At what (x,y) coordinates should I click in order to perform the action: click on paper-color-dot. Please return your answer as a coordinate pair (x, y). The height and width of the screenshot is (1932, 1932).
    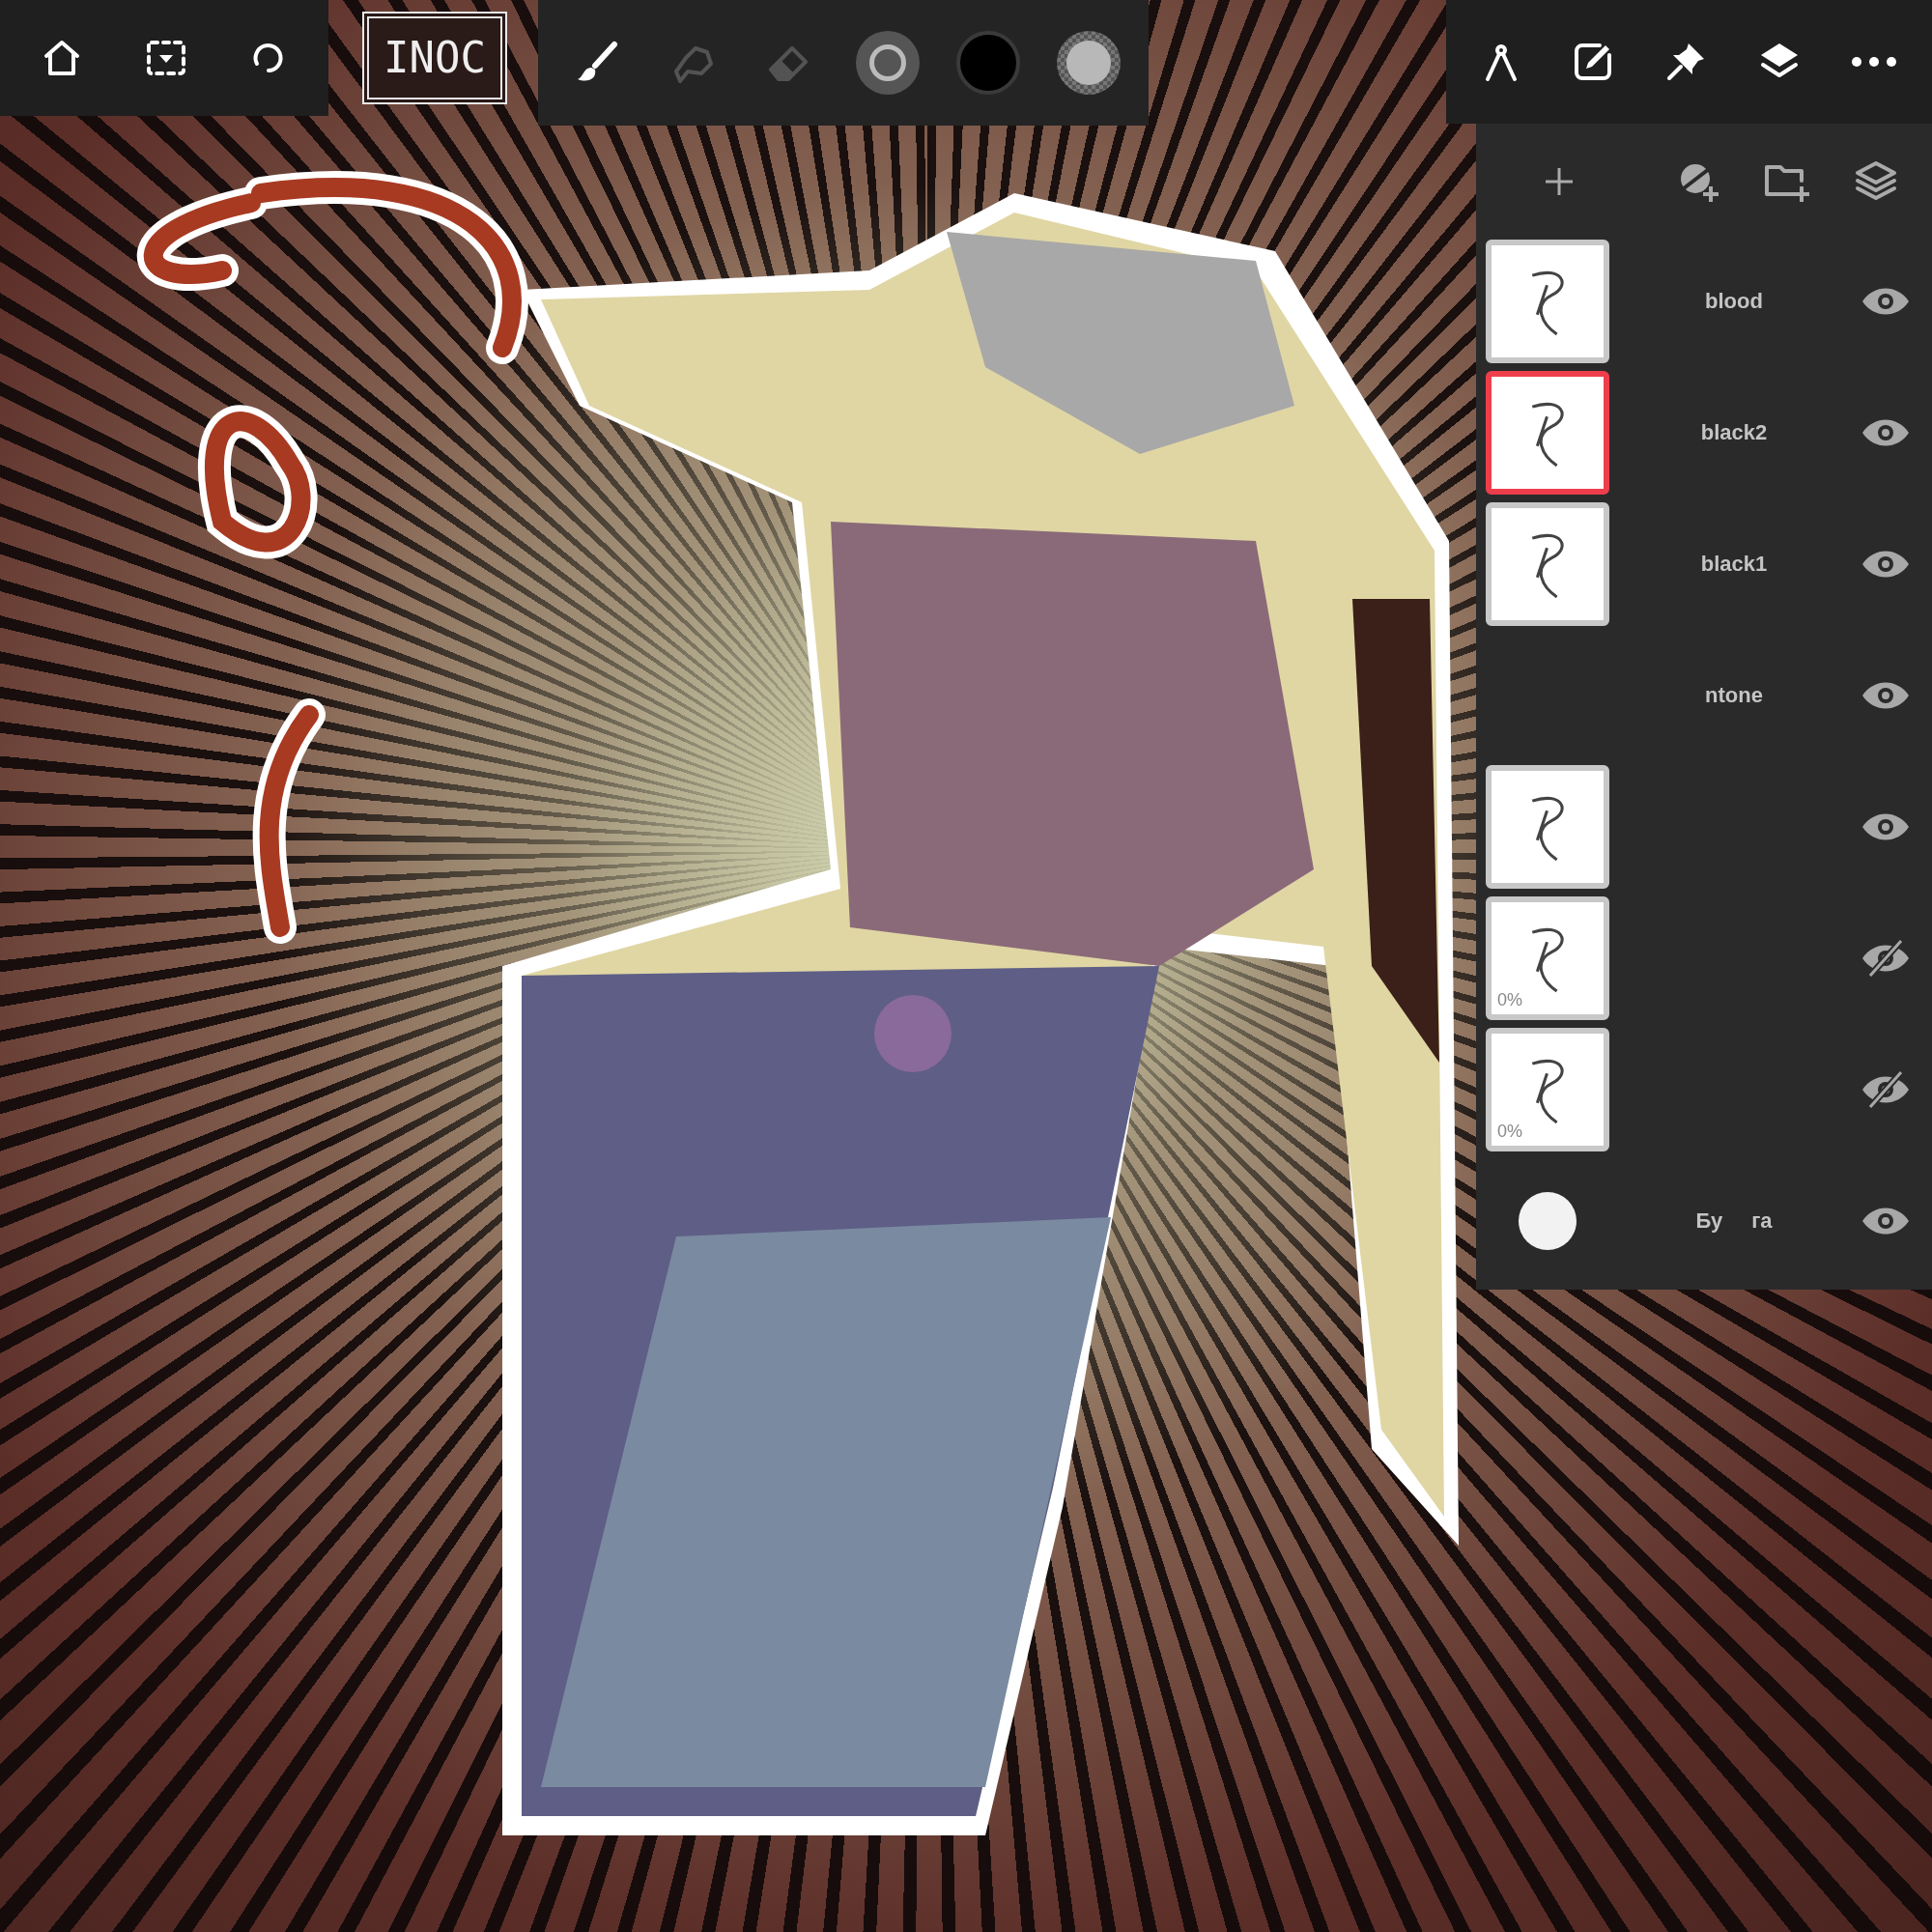
    Looking at the image, I should click on (1548, 1221).